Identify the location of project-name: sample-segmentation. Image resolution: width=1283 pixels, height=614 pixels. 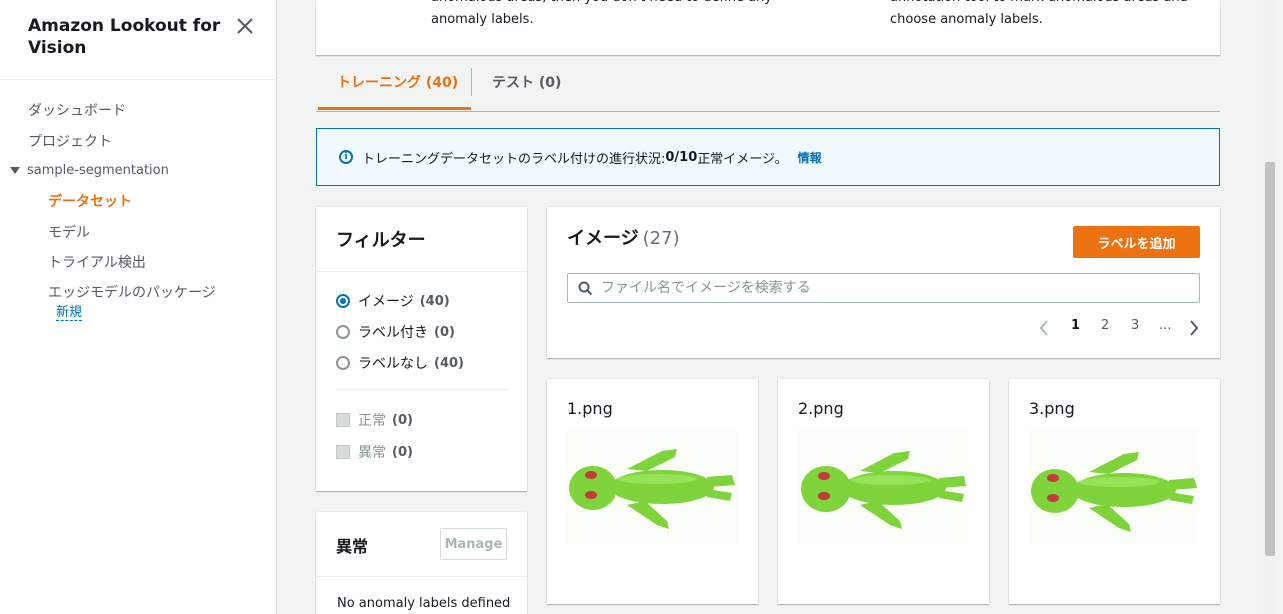
(98, 170).